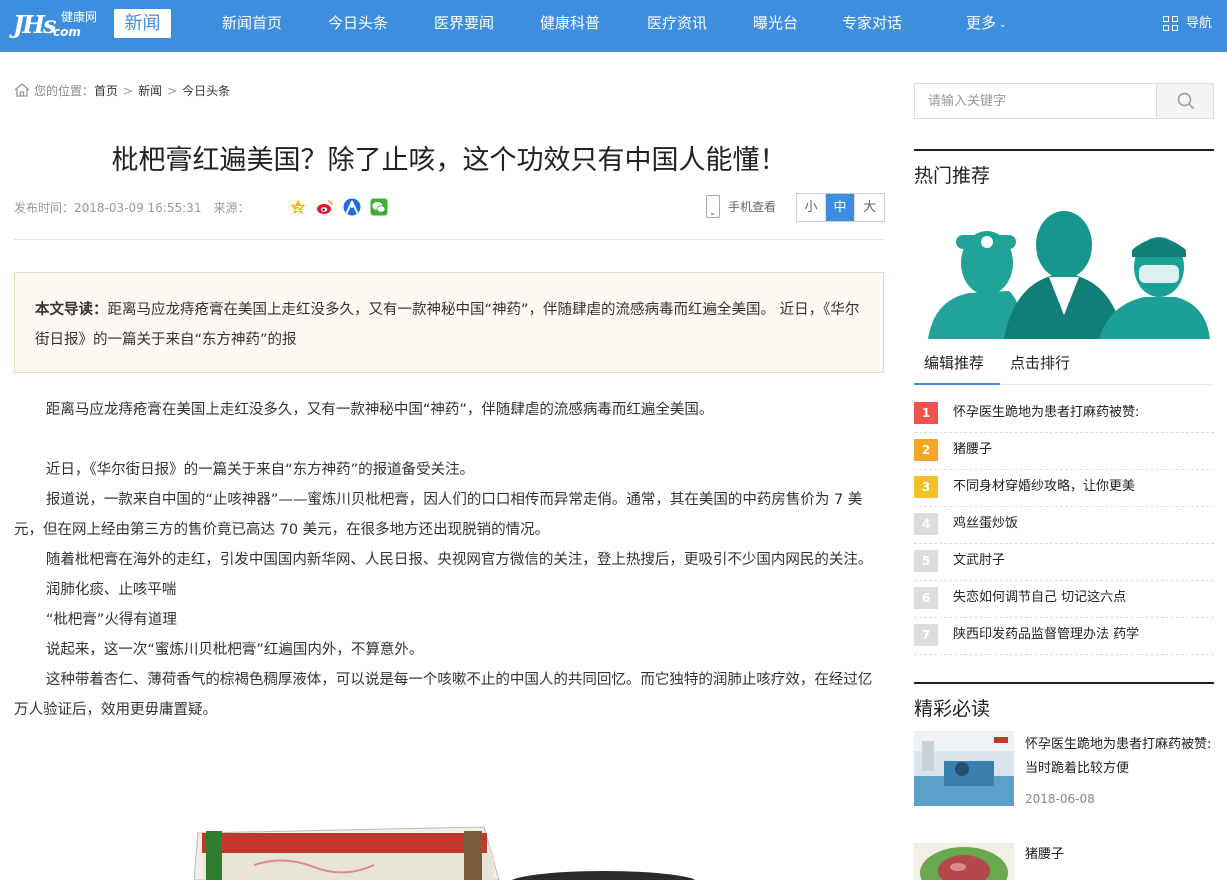  What do you see at coordinates (234, 650) in the screenshot?
I see `article-paragraph: 说起来，这一次“蜜炼川贝枇杷膏”红遍国内外，不算意外。` at bounding box center [234, 650].